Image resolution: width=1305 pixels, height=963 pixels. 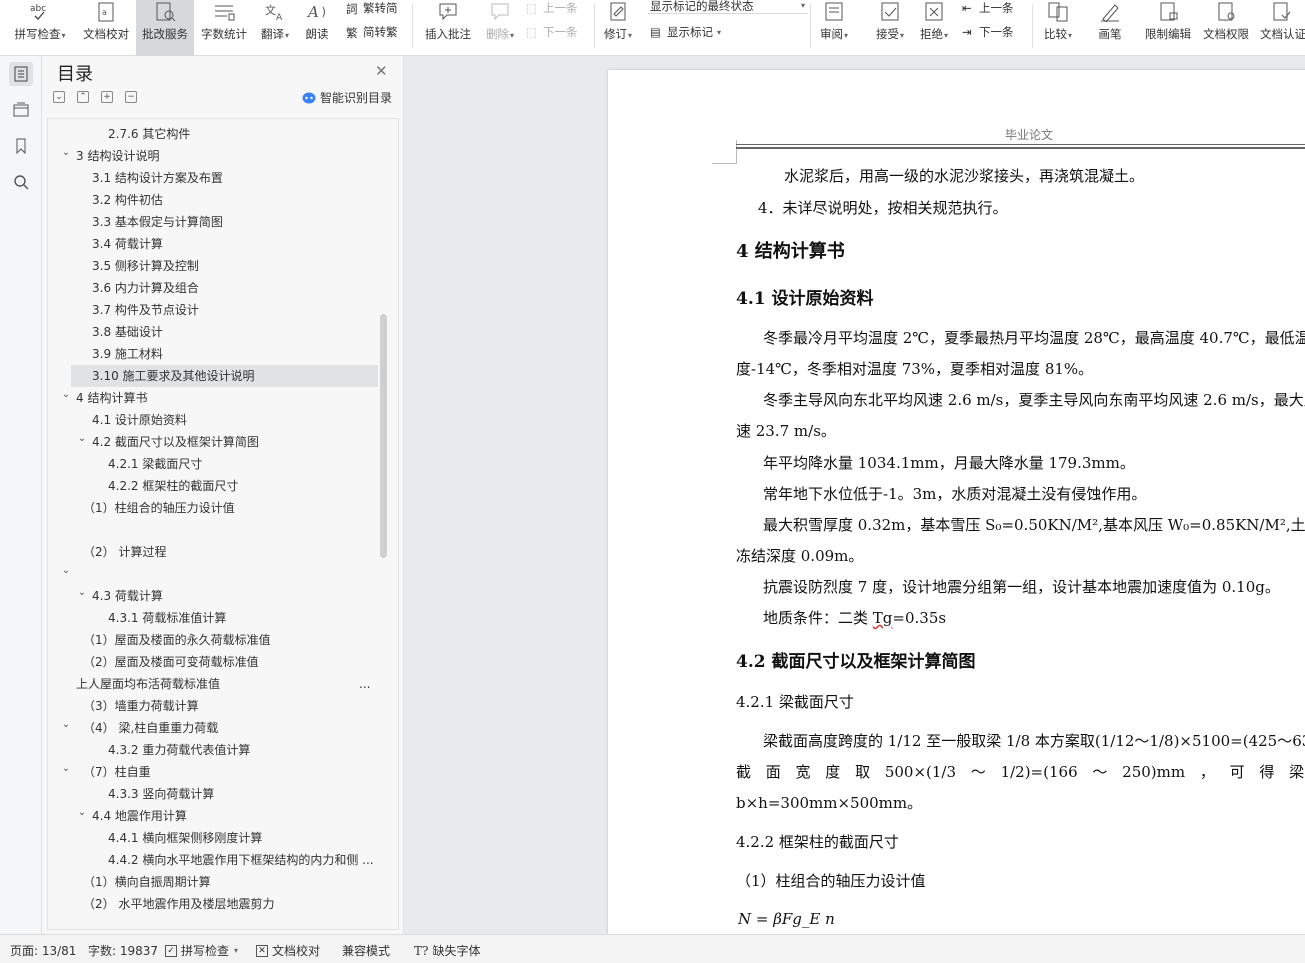 What do you see at coordinates (618, 28) in the screenshot?
I see `track-changes-button: 修订▾` at bounding box center [618, 28].